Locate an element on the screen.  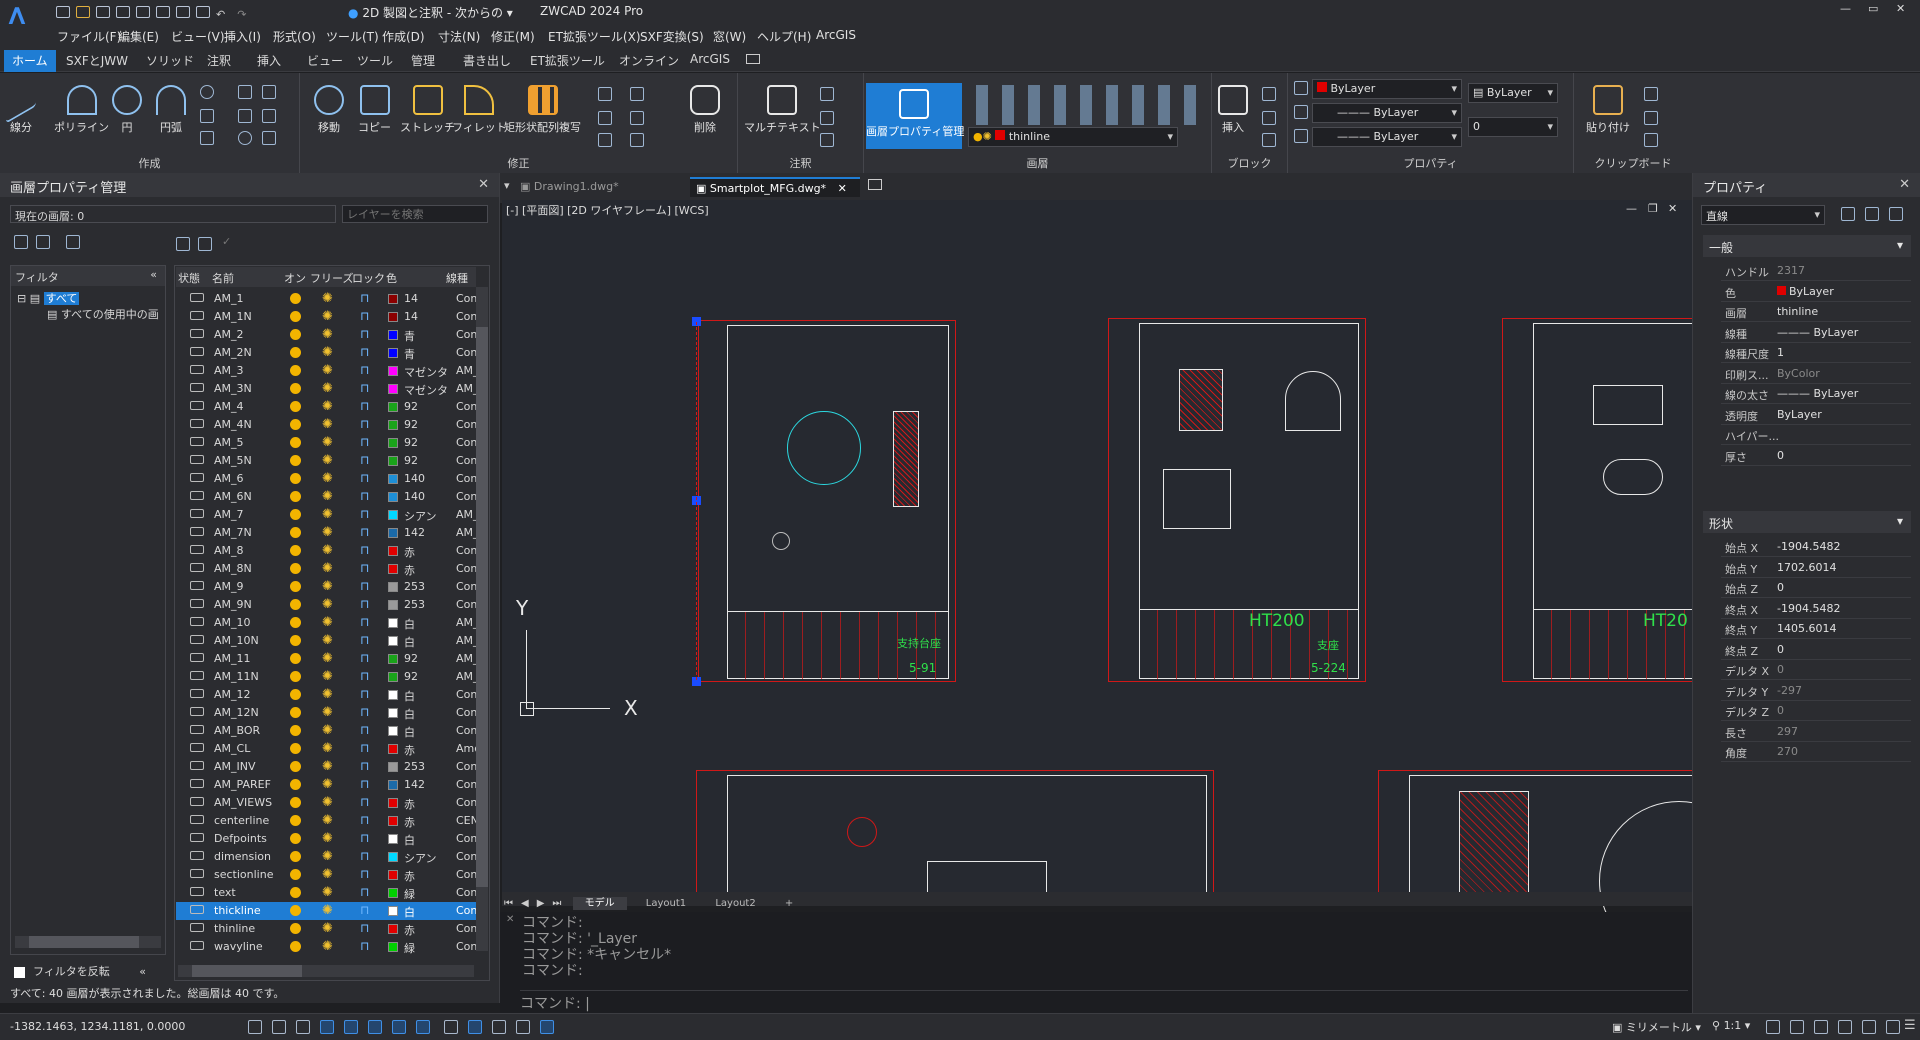
col-on: オン is located at coordinates (295, 278).